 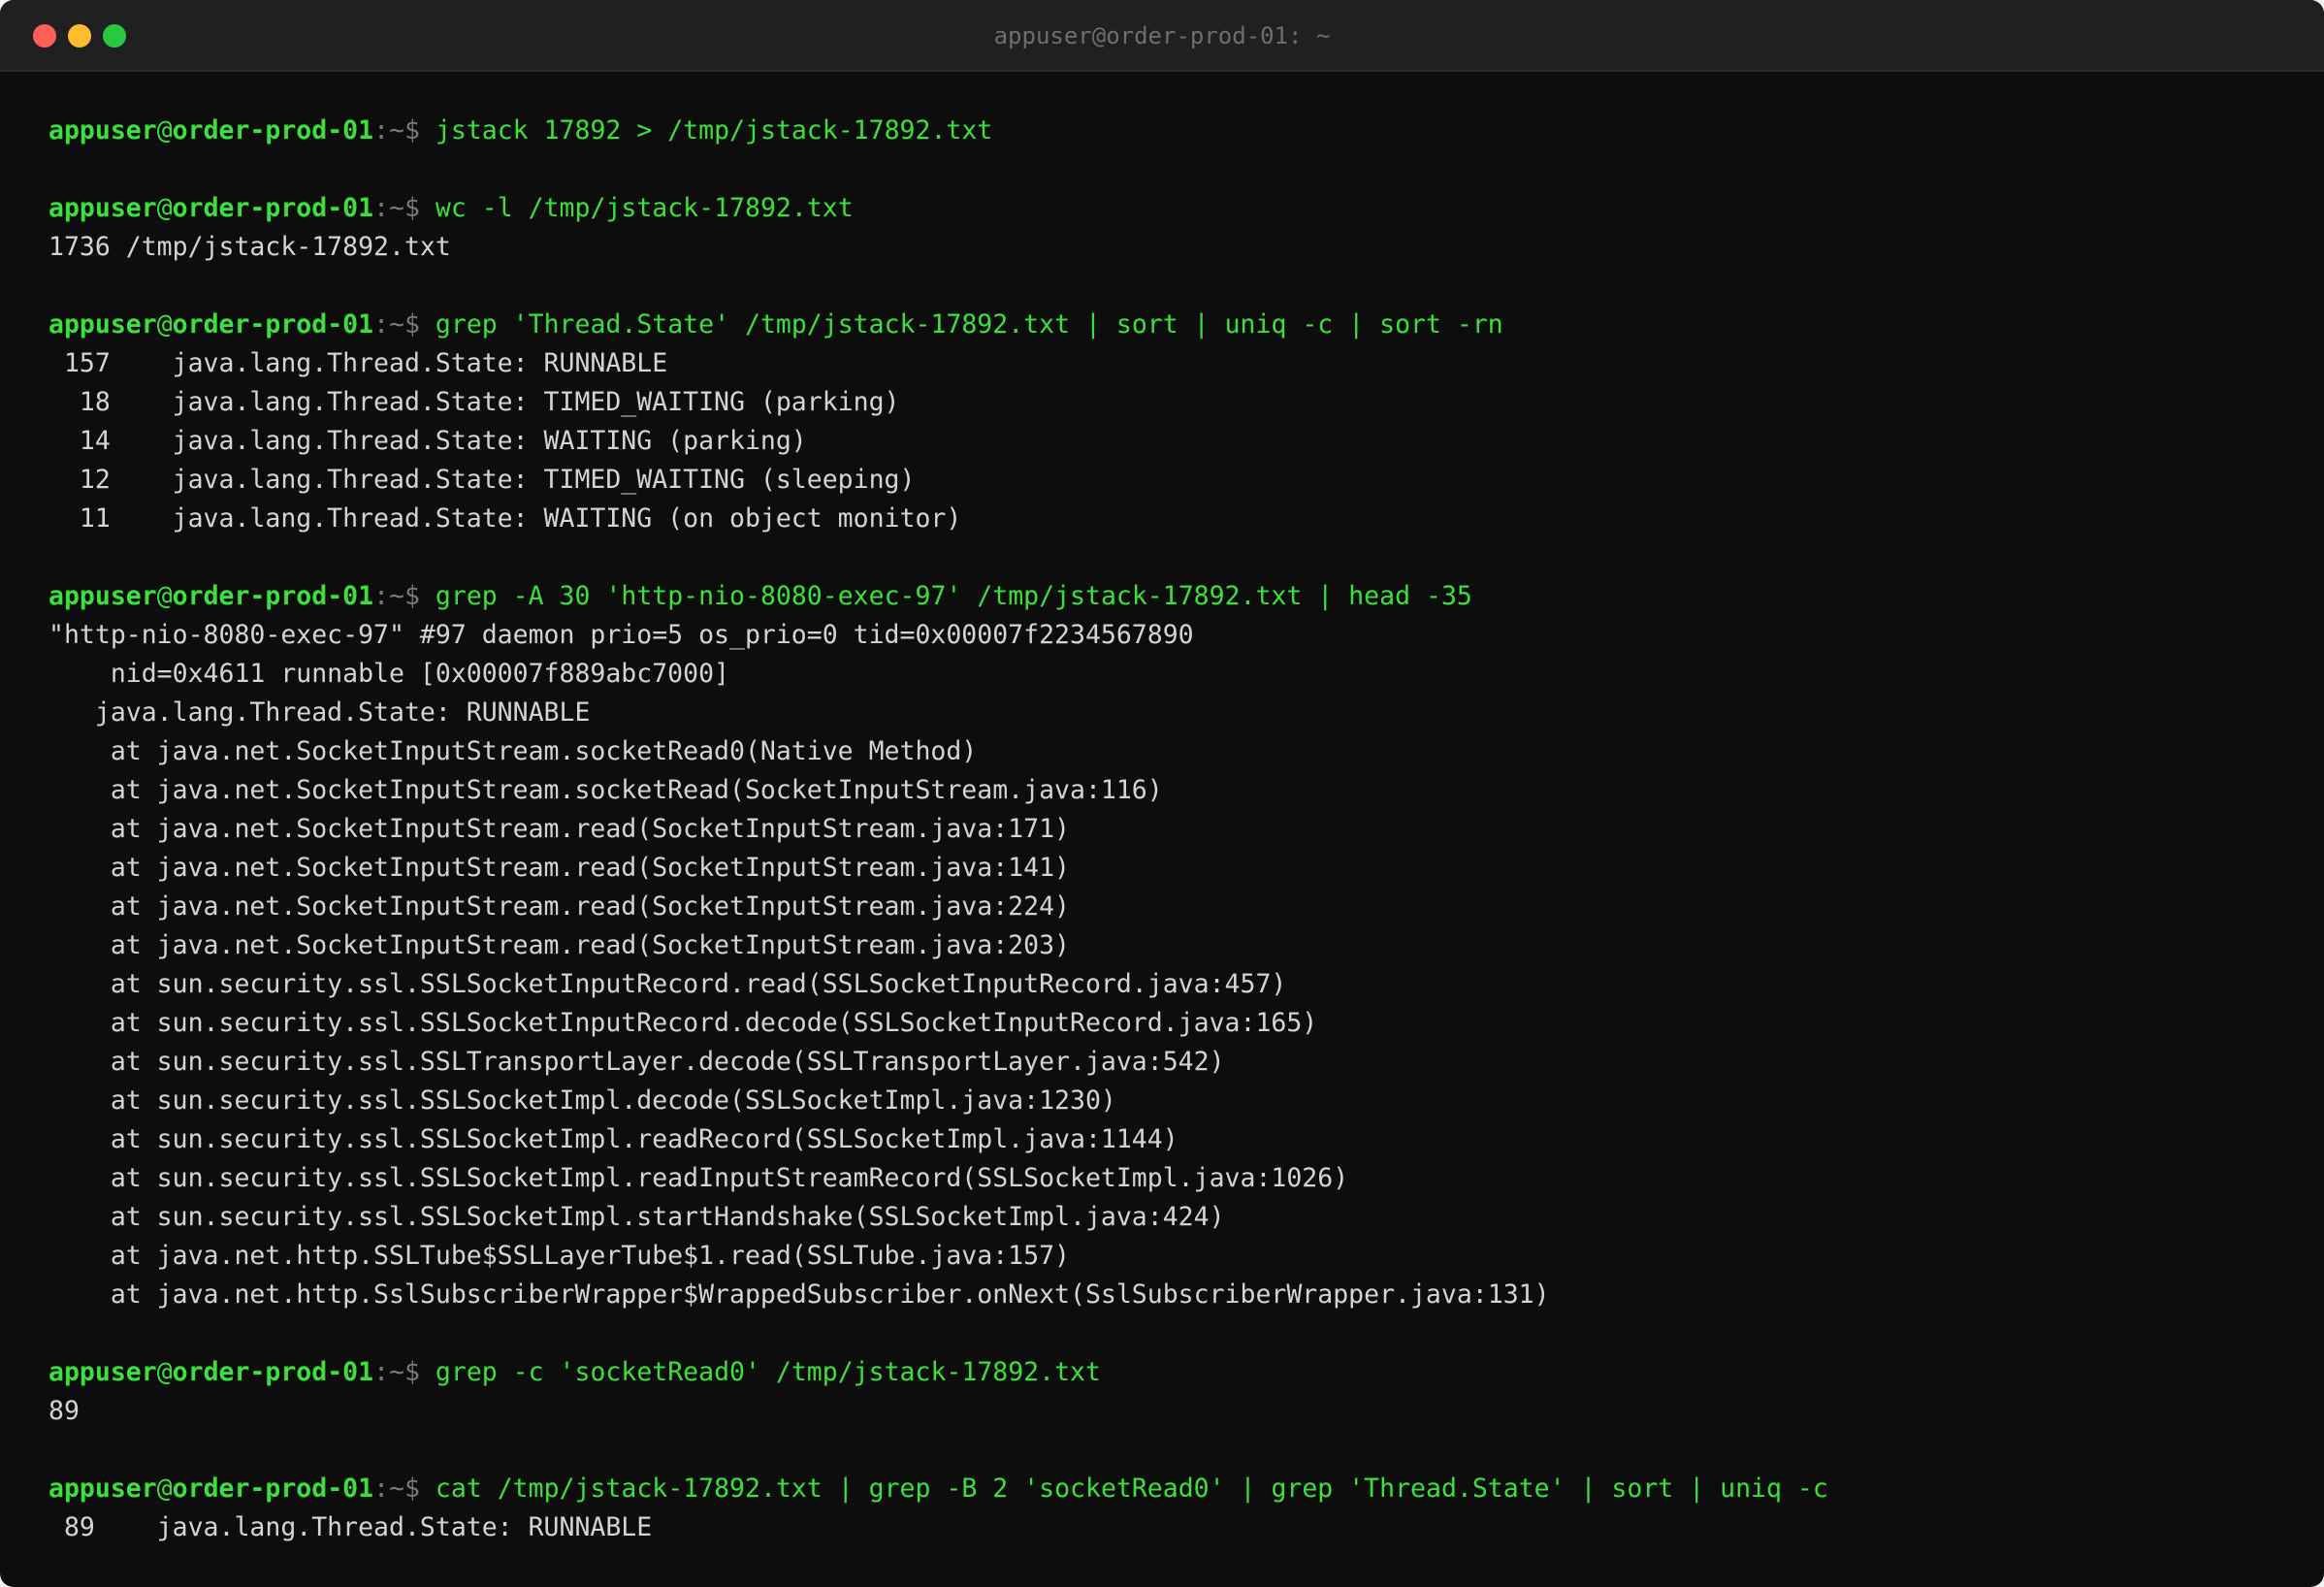 I want to click on title-bar: appuser@order-prod-01: ~, so click(x=1162, y=36).